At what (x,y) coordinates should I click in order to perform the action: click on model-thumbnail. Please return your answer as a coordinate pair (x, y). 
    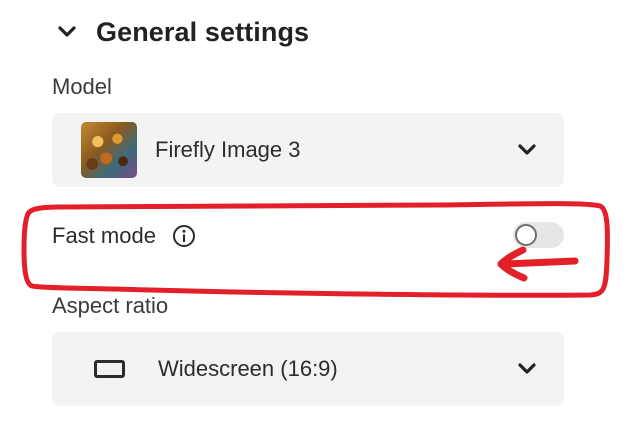
    Looking at the image, I should click on (109, 150).